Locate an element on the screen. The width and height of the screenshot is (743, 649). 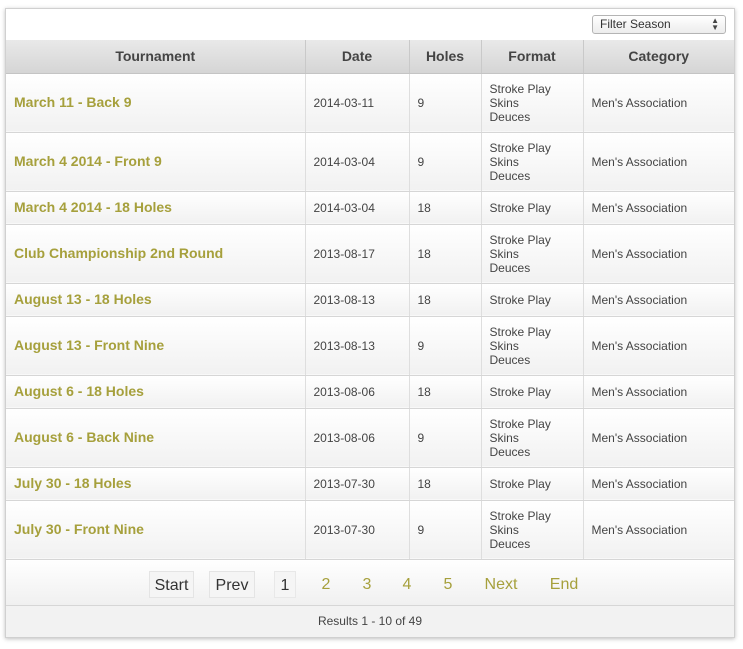
pagination-start: Start is located at coordinates (171, 584).